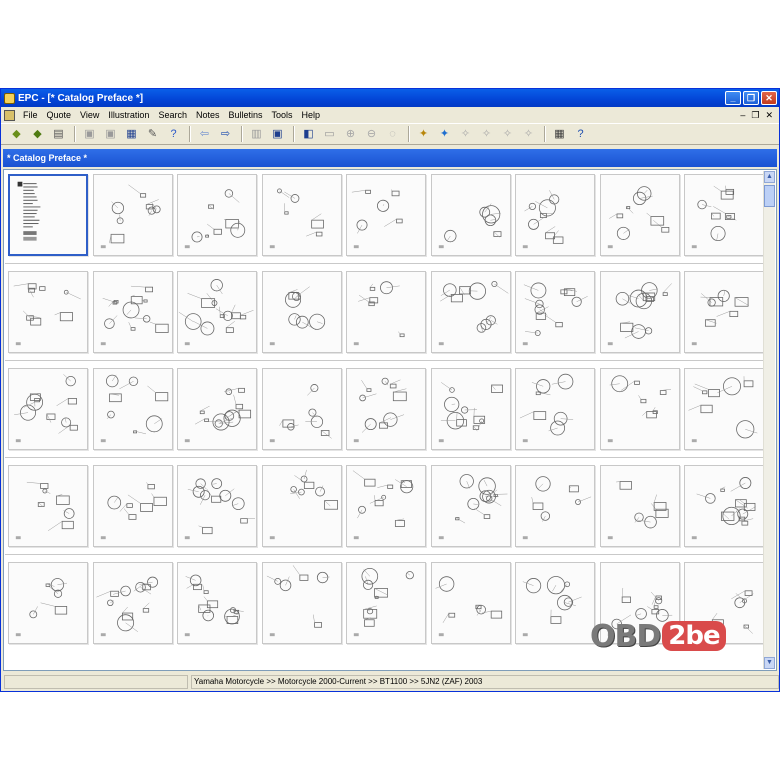  Describe the element at coordinates (423, 134) in the screenshot. I see `parts-tag-icon: ✦` at that location.